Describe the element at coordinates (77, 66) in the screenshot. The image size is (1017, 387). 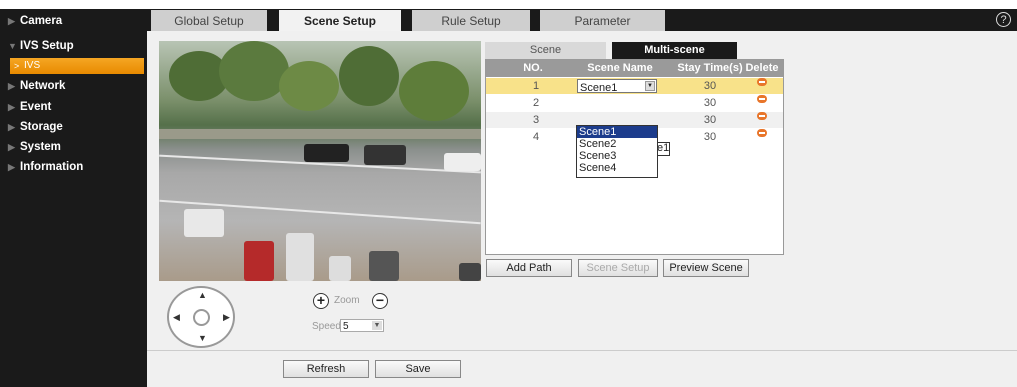
I see `sidebar-subitem-ivs: > IVS` at that location.